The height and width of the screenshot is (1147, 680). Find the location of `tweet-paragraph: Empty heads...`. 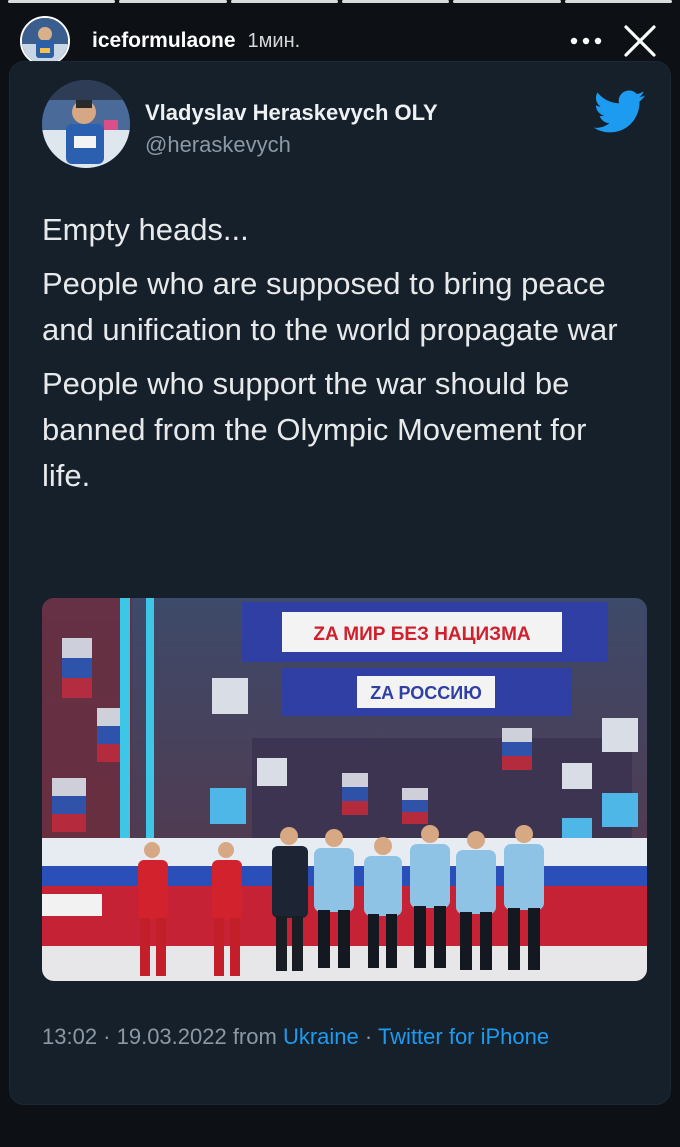

tweet-paragraph: Empty heads... is located at coordinates (145, 229).